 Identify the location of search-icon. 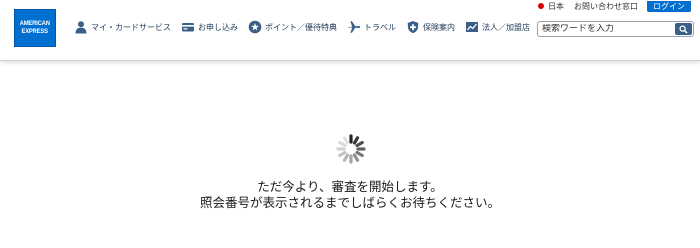
(683, 29).